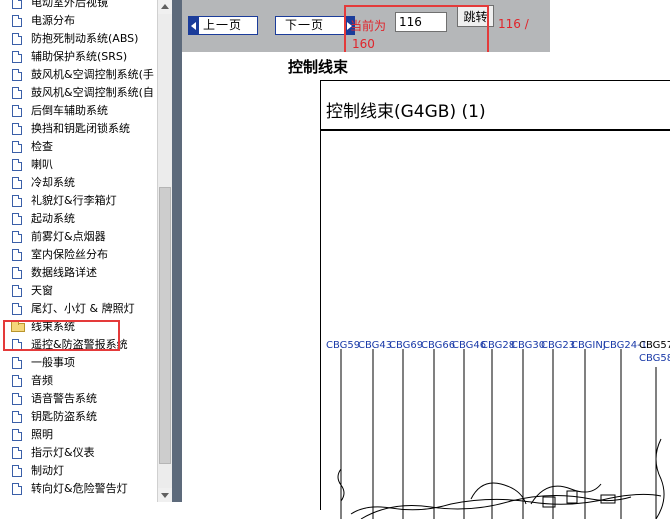  I want to click on tree-item: 冷却系统, so click(77, 183).